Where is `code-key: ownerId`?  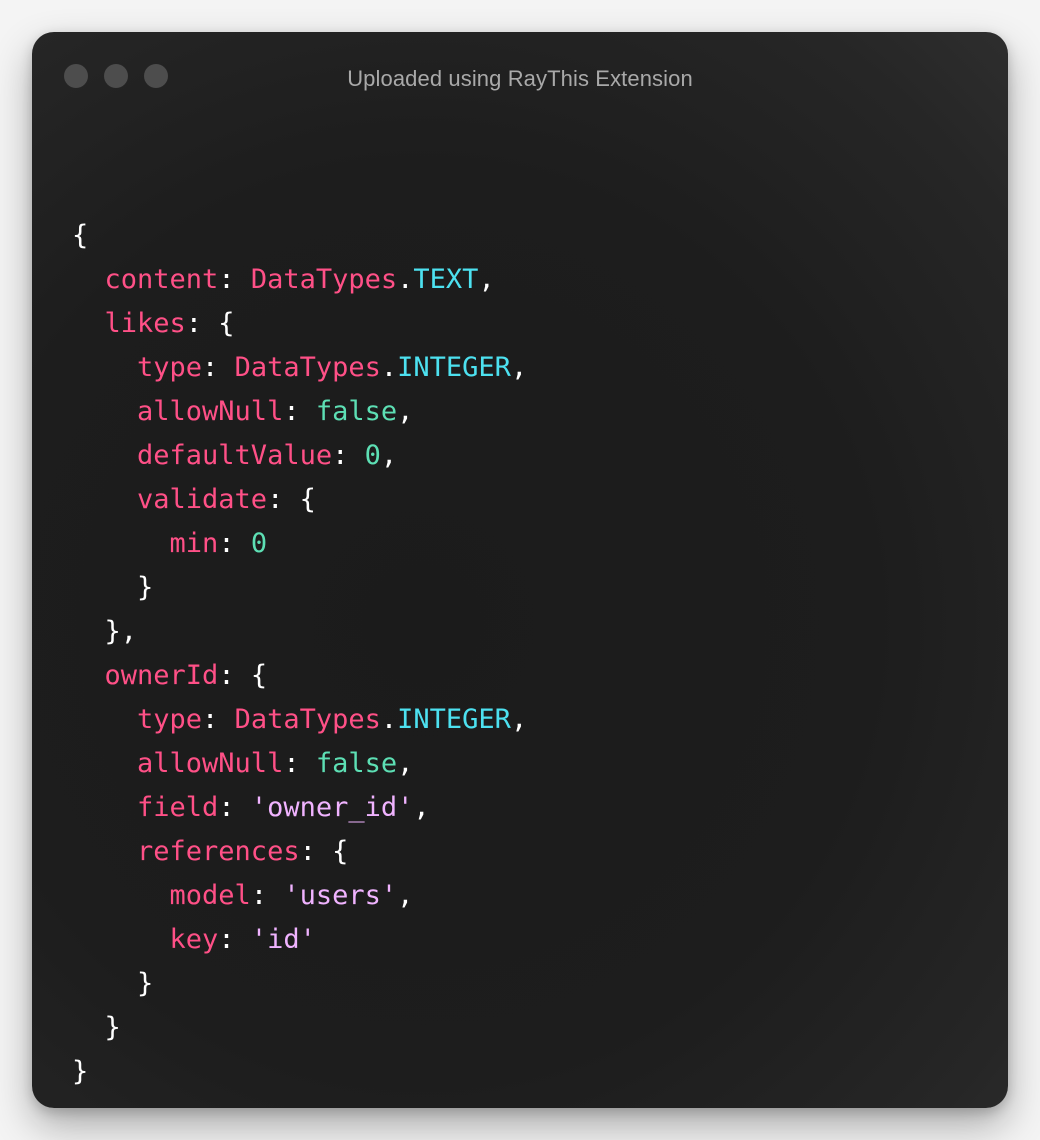
code-key: ownerId is located at coordinates (145, 675).